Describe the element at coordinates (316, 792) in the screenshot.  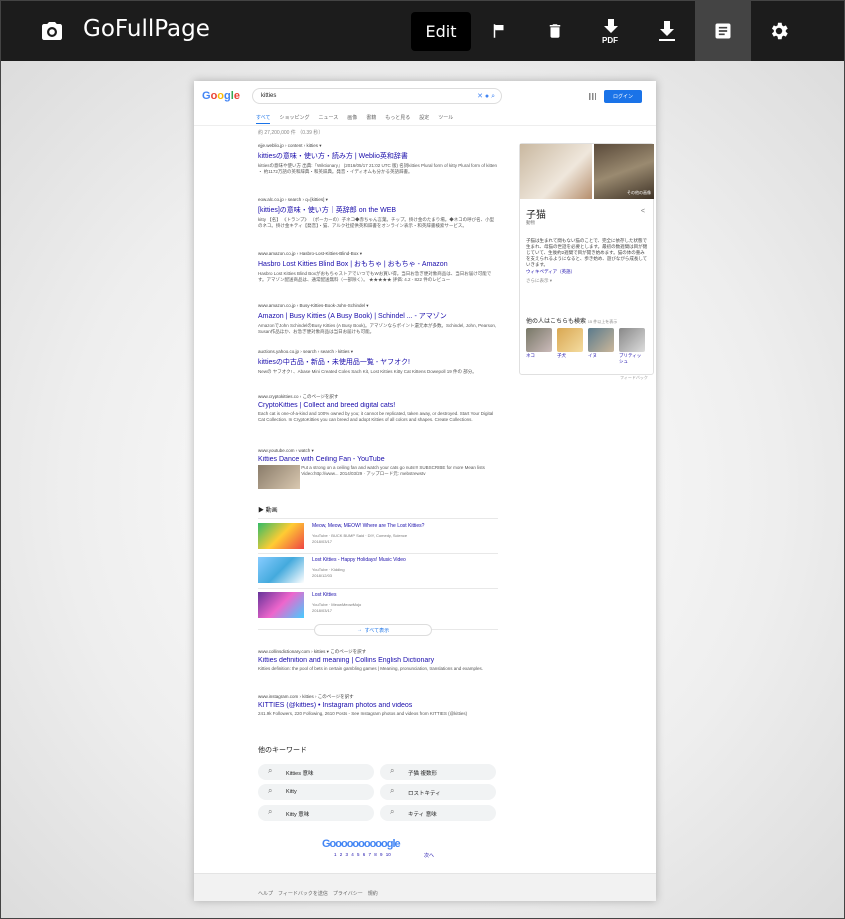
I see `related-chip: Kitty` at that location.